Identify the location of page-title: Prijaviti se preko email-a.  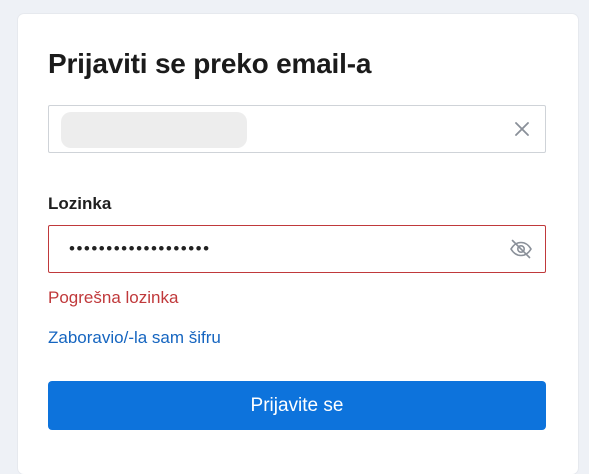
(210, 63).